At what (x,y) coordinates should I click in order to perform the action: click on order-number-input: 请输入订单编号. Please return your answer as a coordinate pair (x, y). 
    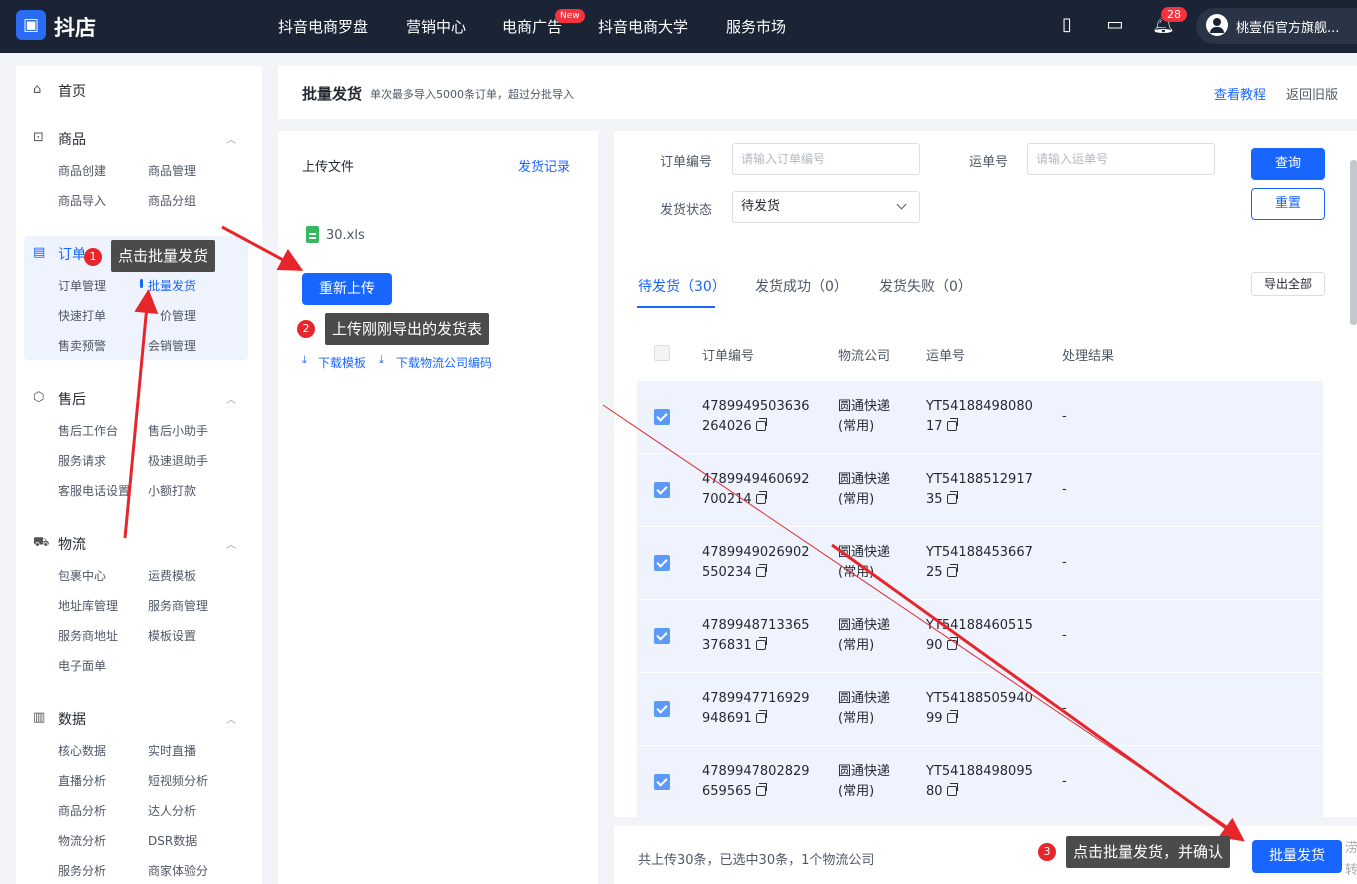
    Looking at the image, I should click on (826, 159).